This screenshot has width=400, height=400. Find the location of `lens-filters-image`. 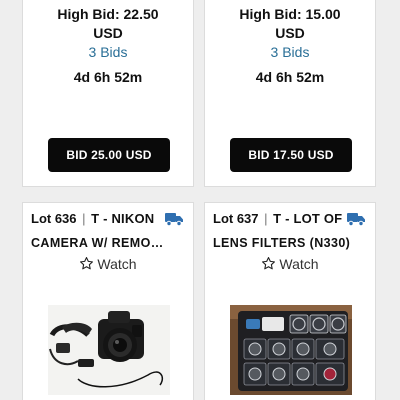

lens-filters-image is located at coordinates (291, 350).